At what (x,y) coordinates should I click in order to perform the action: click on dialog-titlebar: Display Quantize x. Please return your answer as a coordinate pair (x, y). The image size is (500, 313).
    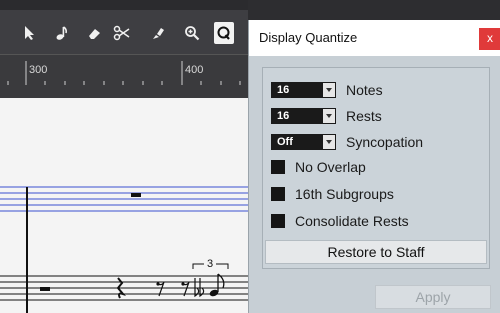
    Looking at the image, I should click on (374, 38).